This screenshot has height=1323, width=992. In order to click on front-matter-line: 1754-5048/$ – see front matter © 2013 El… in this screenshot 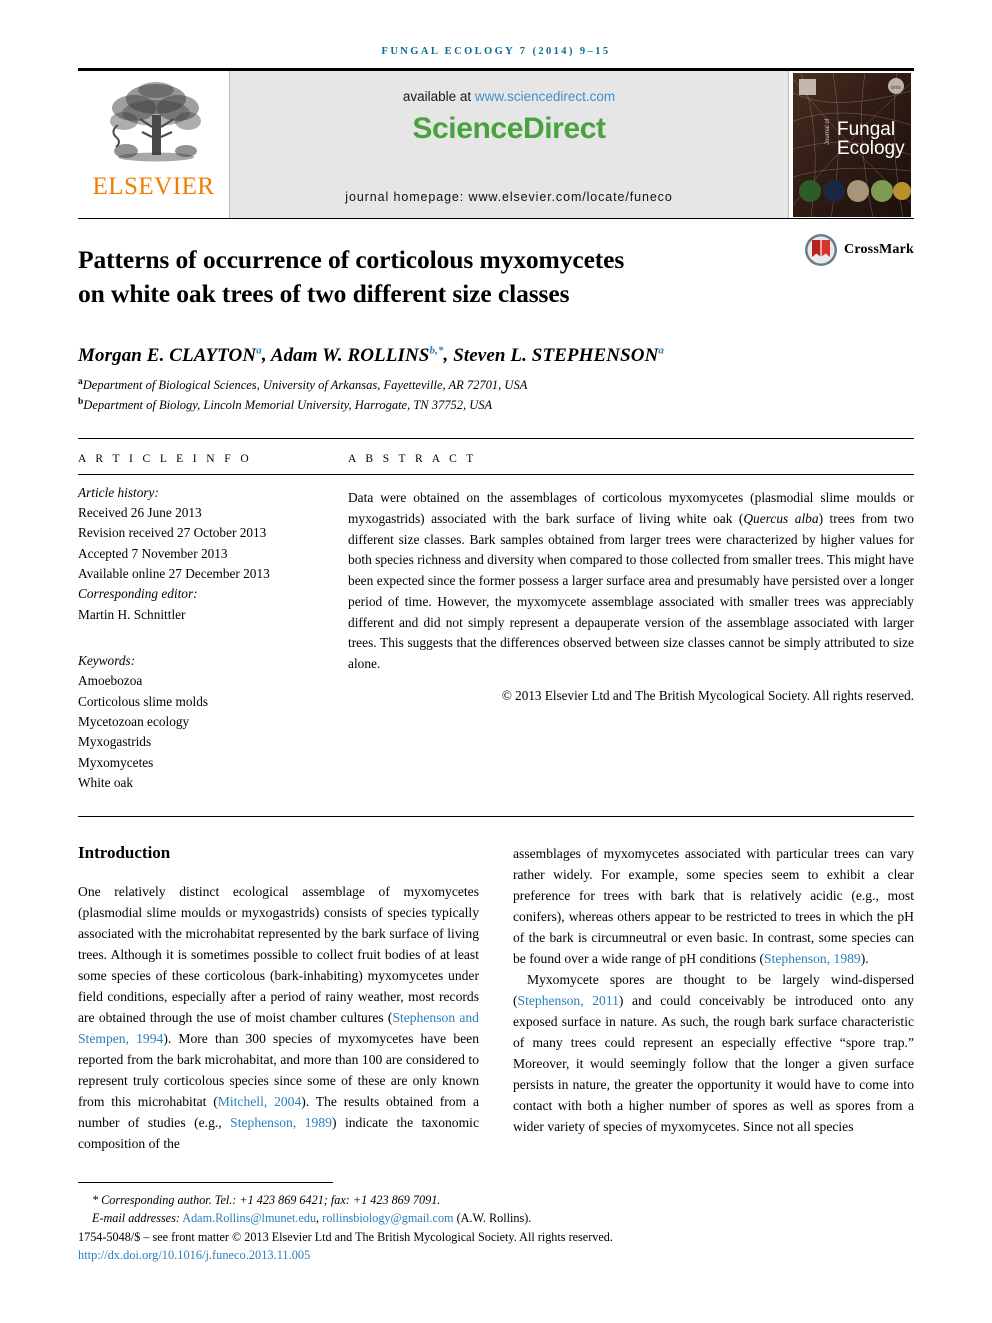, I will do `click(345, 1236)`.